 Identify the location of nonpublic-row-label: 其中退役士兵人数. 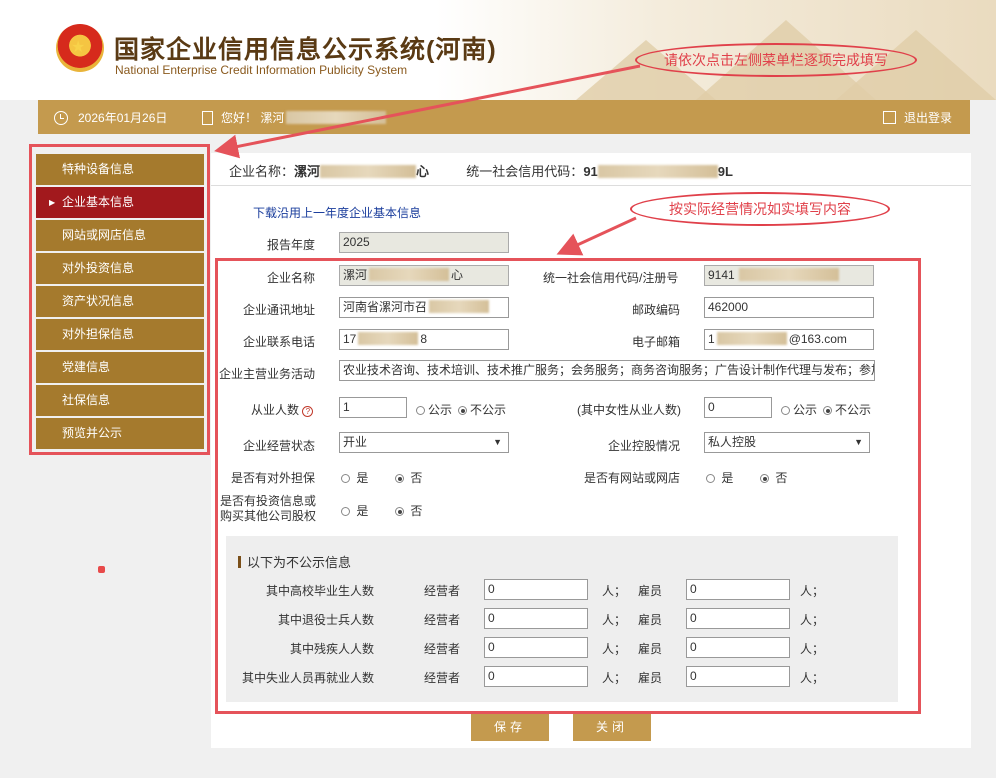
(325, 620).